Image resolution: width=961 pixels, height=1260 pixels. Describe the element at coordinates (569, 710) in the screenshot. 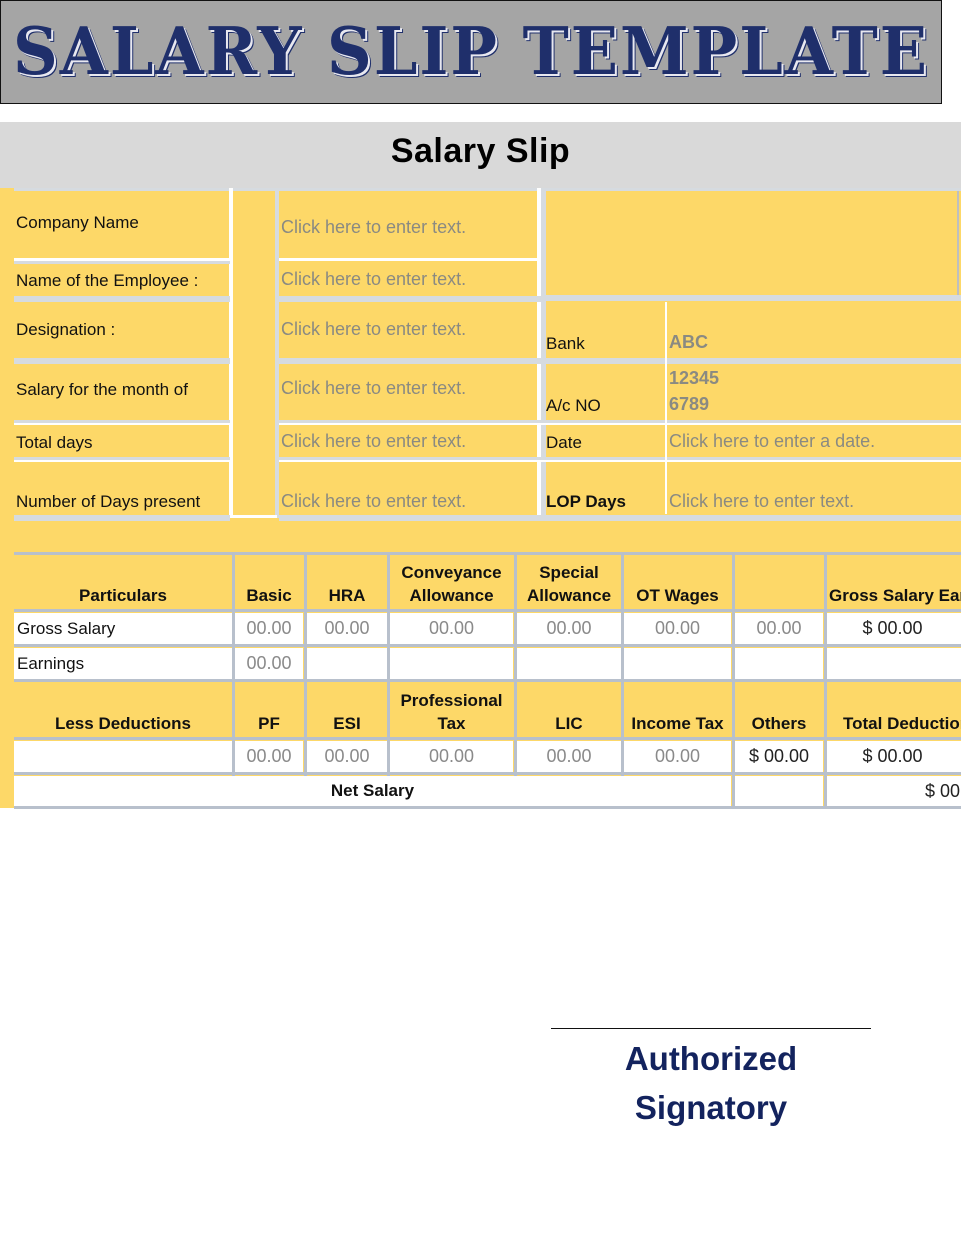

I see `header-lic: LIC` at that location.